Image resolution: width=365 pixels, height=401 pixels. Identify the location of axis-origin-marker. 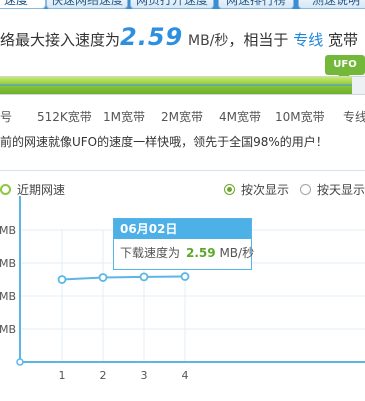
(20, 362).